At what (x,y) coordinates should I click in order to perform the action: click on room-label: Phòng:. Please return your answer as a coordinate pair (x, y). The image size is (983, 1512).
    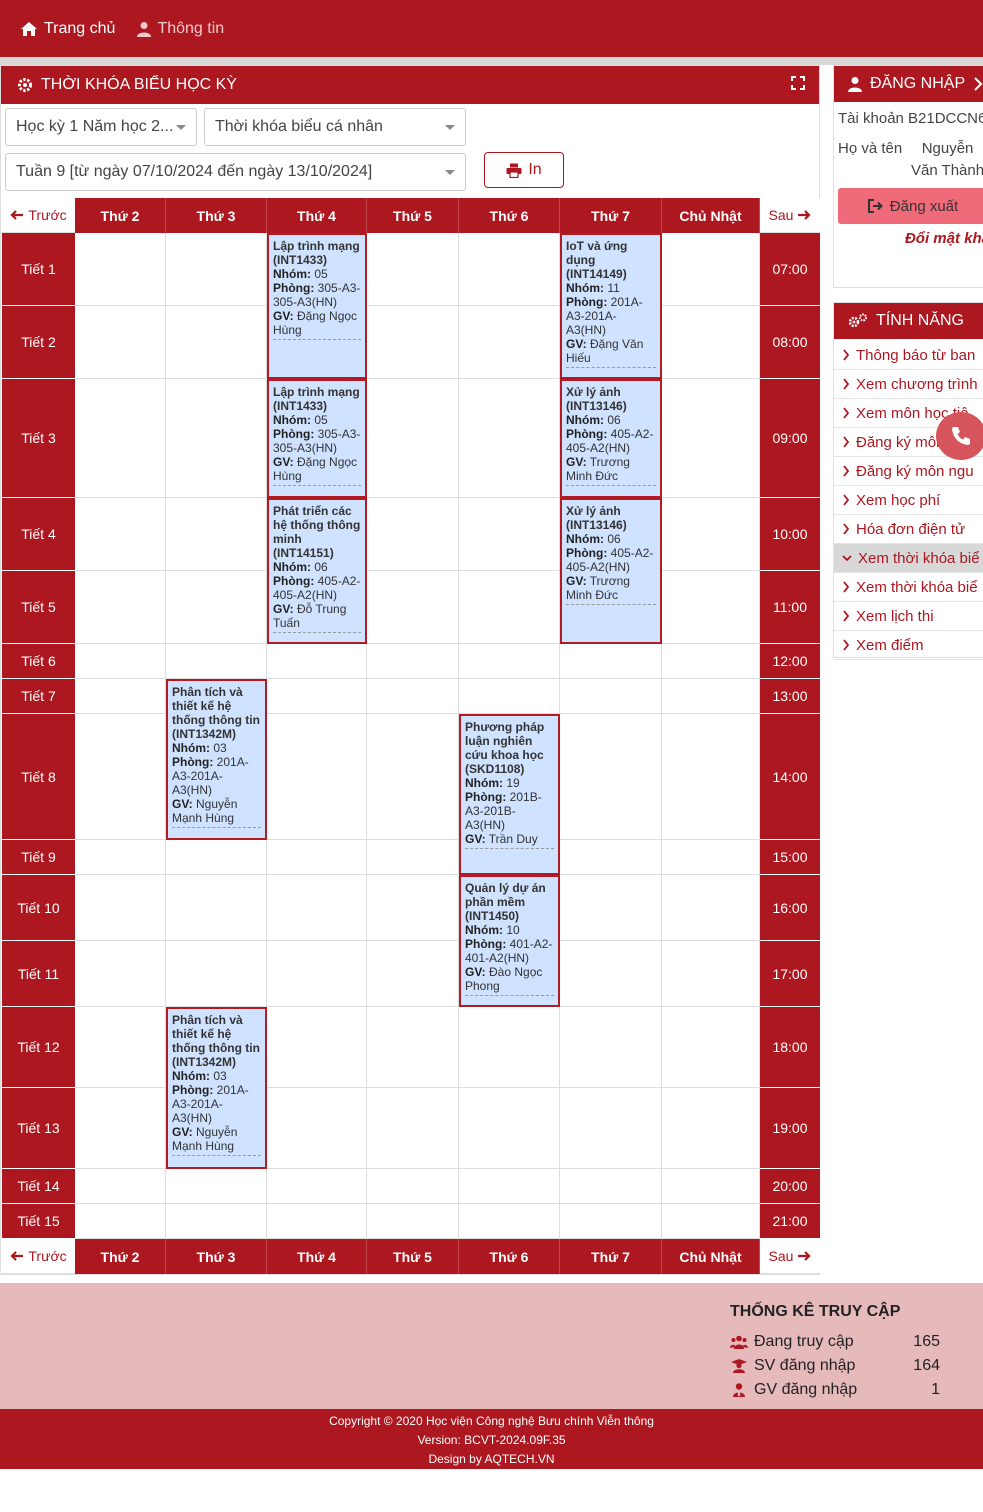
    Looking at the image, I should click on (587, 302).